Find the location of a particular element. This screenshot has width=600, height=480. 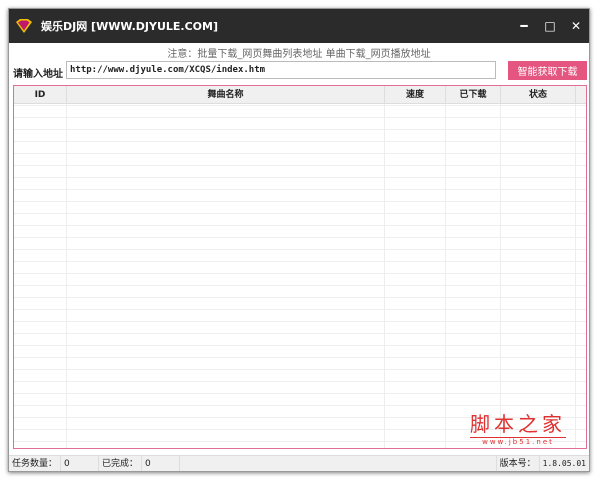

title-bar: 娱乐DJ网 [WWW.DJYULE.COM] ━ □ ✕ is located at coordinates (299, 26).